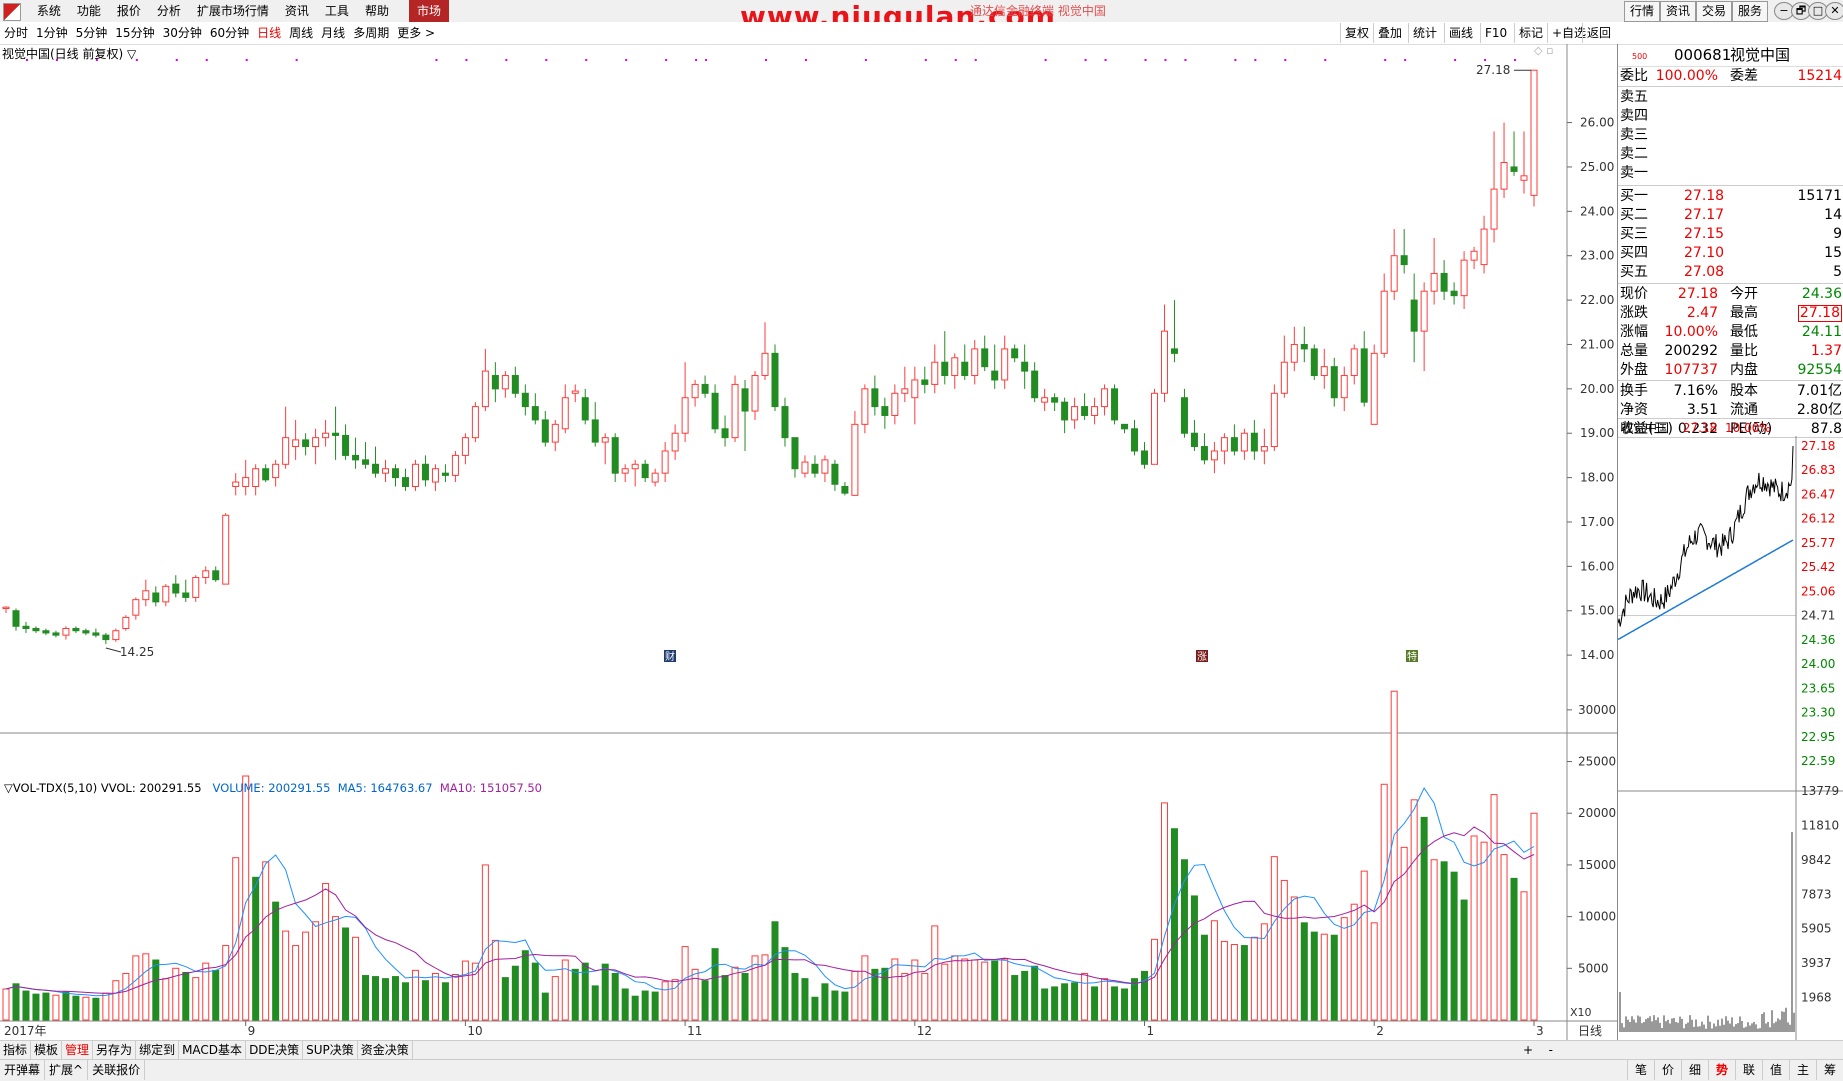 This screenshot has width=1843, height=1081. Describe the element at coordinates (67, 1070) in the screenshot. I see `status-tab-1: 扩展^` at that location.